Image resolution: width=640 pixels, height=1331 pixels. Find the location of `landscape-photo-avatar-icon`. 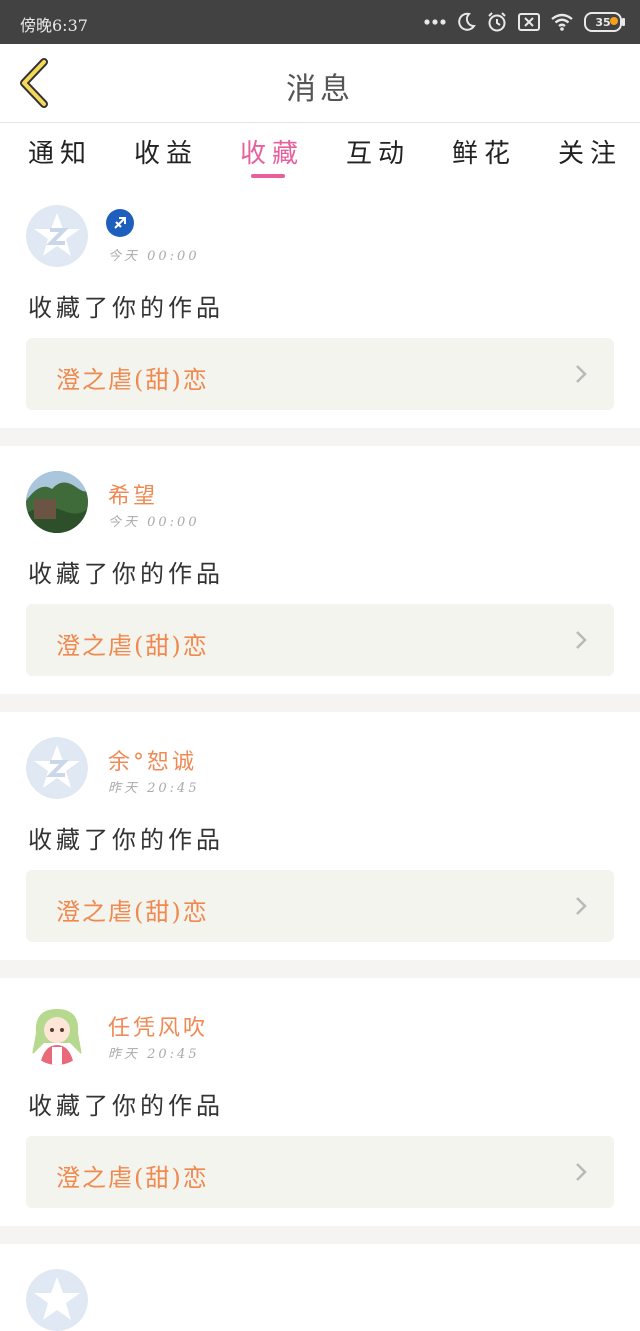

landscape-photo-avatar-icon is located at coordinates (57, 502).